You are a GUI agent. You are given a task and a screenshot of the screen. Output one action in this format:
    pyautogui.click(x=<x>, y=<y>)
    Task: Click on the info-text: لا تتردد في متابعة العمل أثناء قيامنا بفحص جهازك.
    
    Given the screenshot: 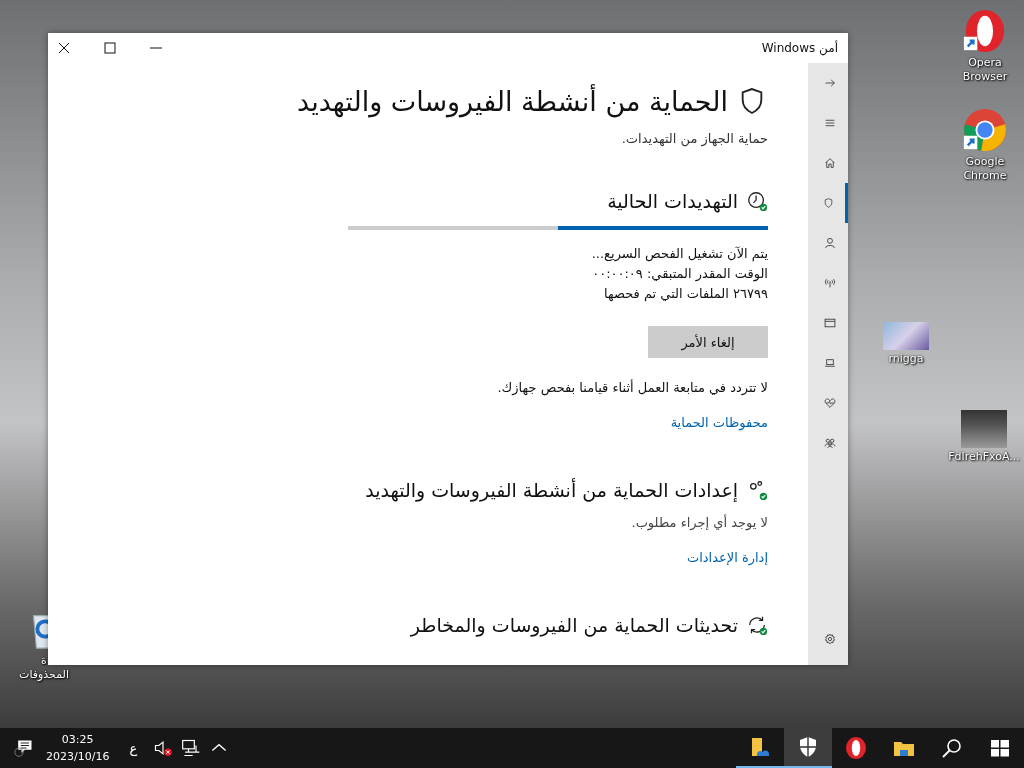 What is the action you would take?
    pyautogui.click(x=632, y=387)
    